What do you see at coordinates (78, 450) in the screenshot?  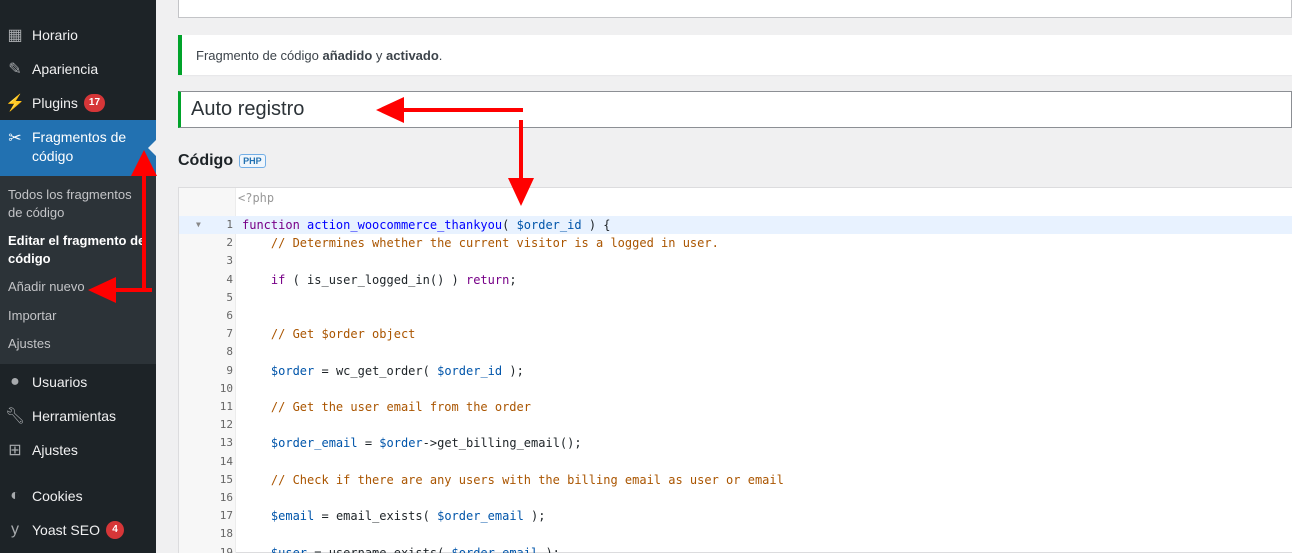 I see `menu-item-ajustes: ⊞ Ajustes` at bounding box center [78, 450].